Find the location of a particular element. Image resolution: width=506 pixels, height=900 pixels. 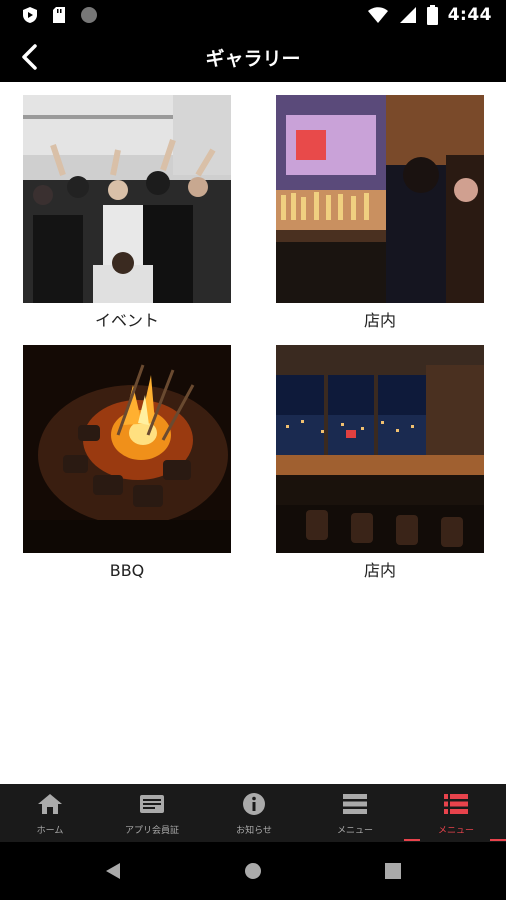

home-circle-icon is located at coordinates (253, 871).